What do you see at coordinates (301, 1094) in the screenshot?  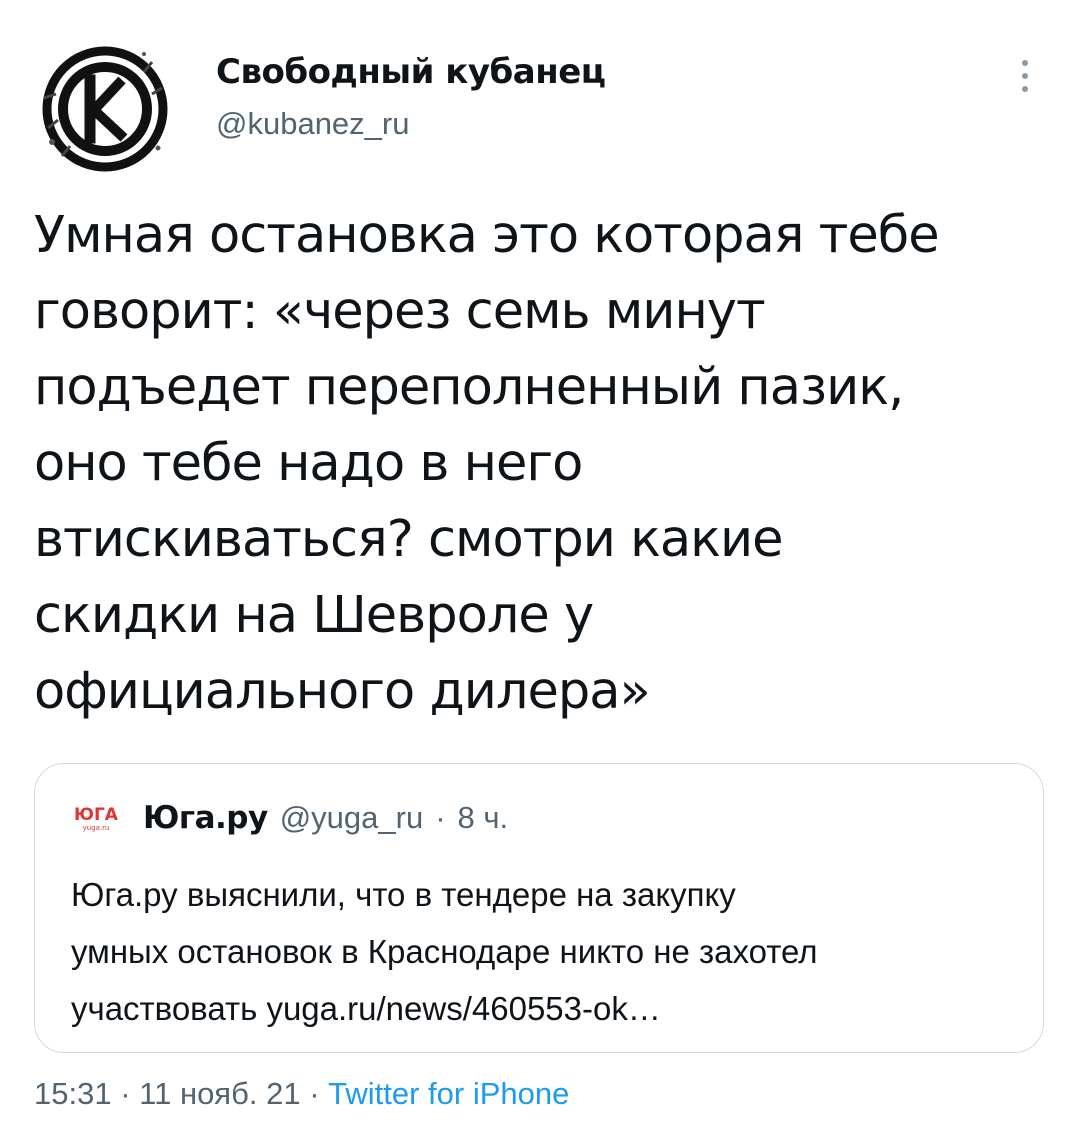 I see `tweet-footer: 15:31 · 11 нояб. 21 · Twitter for iPhone` at bounding box center [301, 1094].